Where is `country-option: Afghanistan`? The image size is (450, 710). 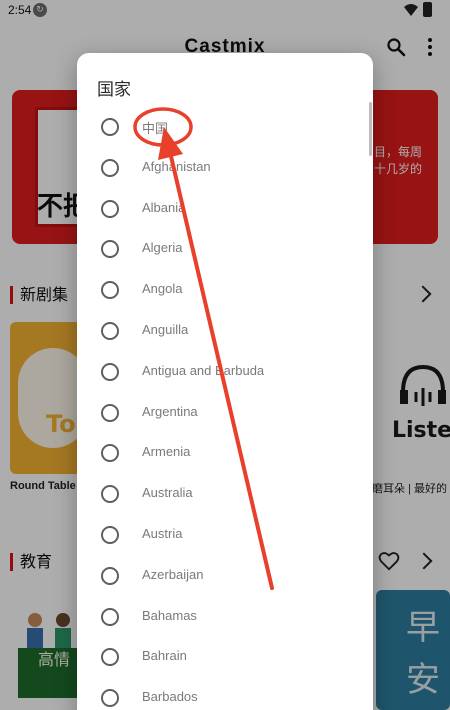 country-option: Afghanistan is located at coordinates (222, 168).